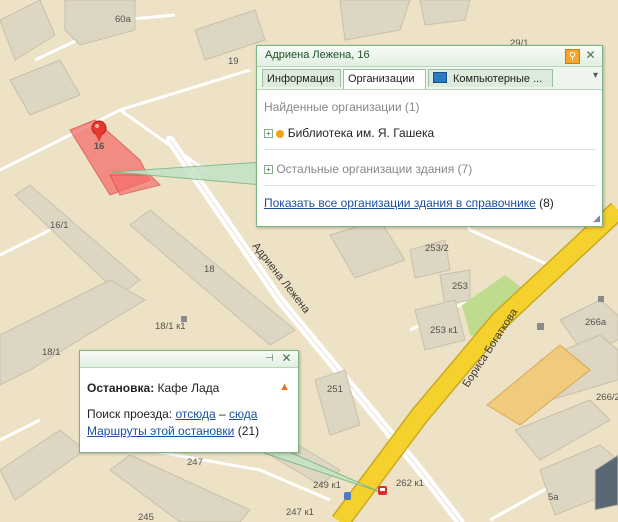 The width and height of the screenshot is (618, 522). I want to click on stop-title-row: Остановка: Кафе Лада, so click(153, 388).